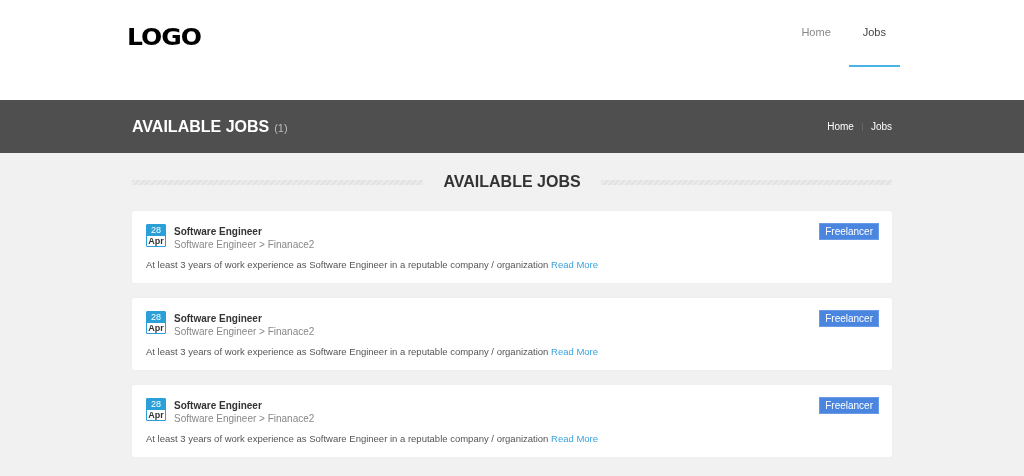  What do you see at coordinates (840, 126) in the screenshot?
I see `breadcrumb-link: Home` at bounding box center [840, 126].